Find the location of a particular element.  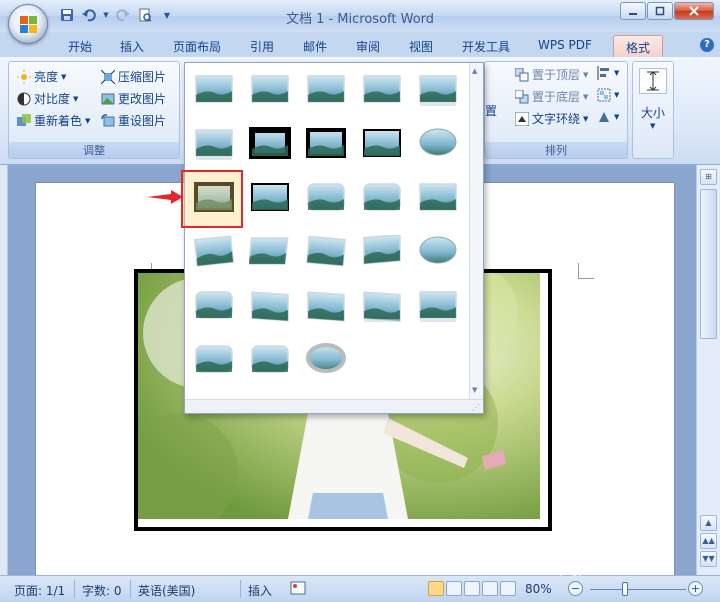

compress-pictures-button: 压缩图片 is located at coordinates (133, 76).